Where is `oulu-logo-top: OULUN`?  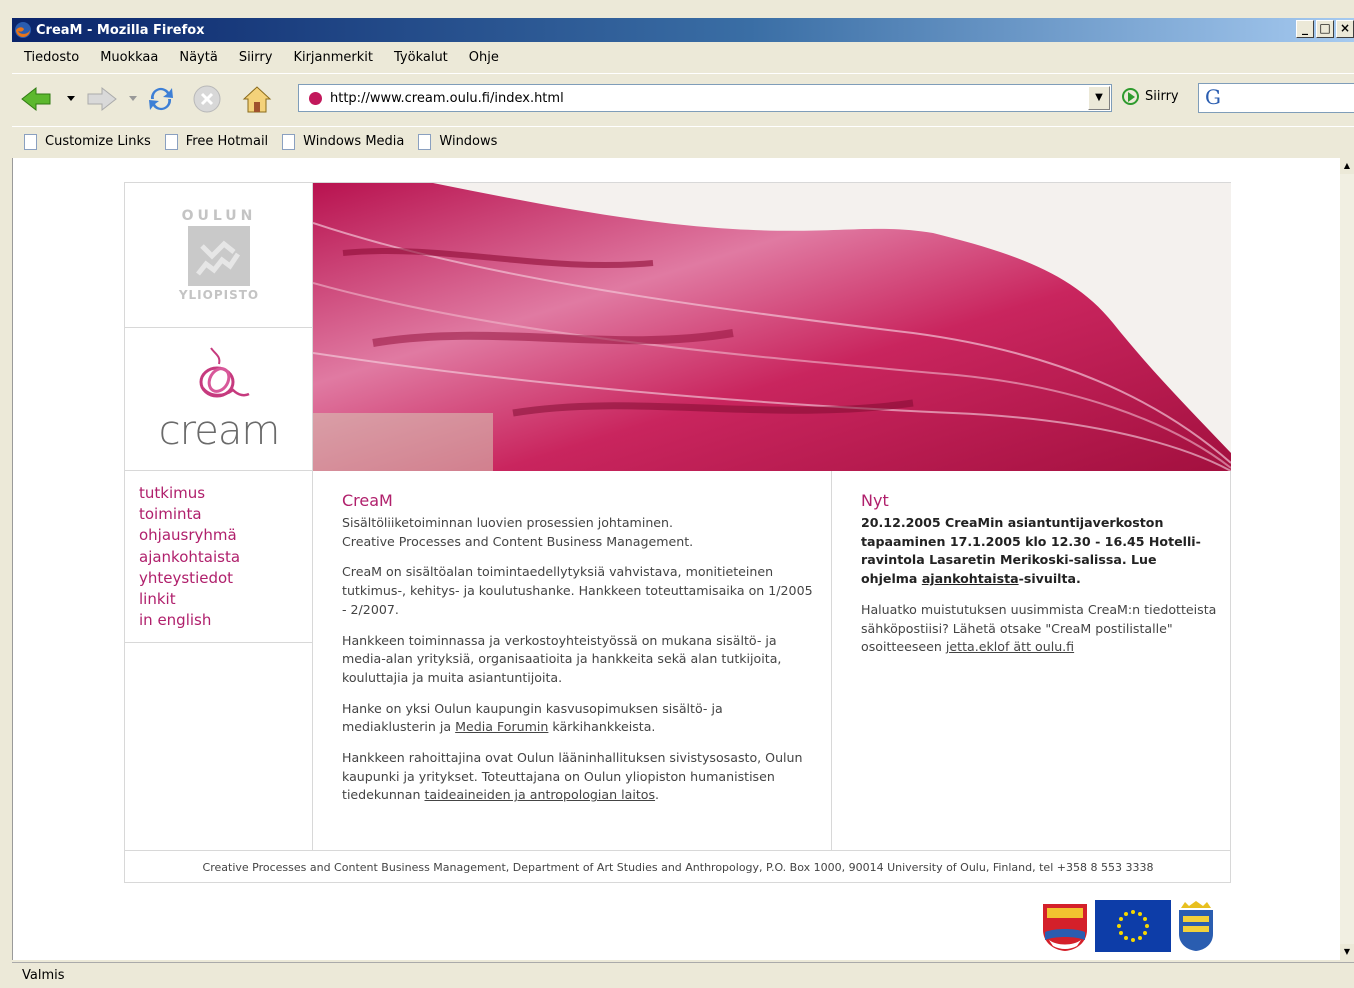
oulu-logo-top: OULUN is located at coordinates (219, 216).